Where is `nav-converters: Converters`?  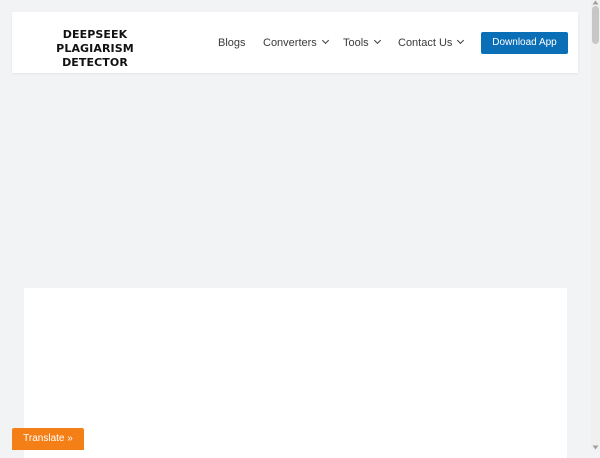
nav-converters: Converters is located at coordinates (296, 42).